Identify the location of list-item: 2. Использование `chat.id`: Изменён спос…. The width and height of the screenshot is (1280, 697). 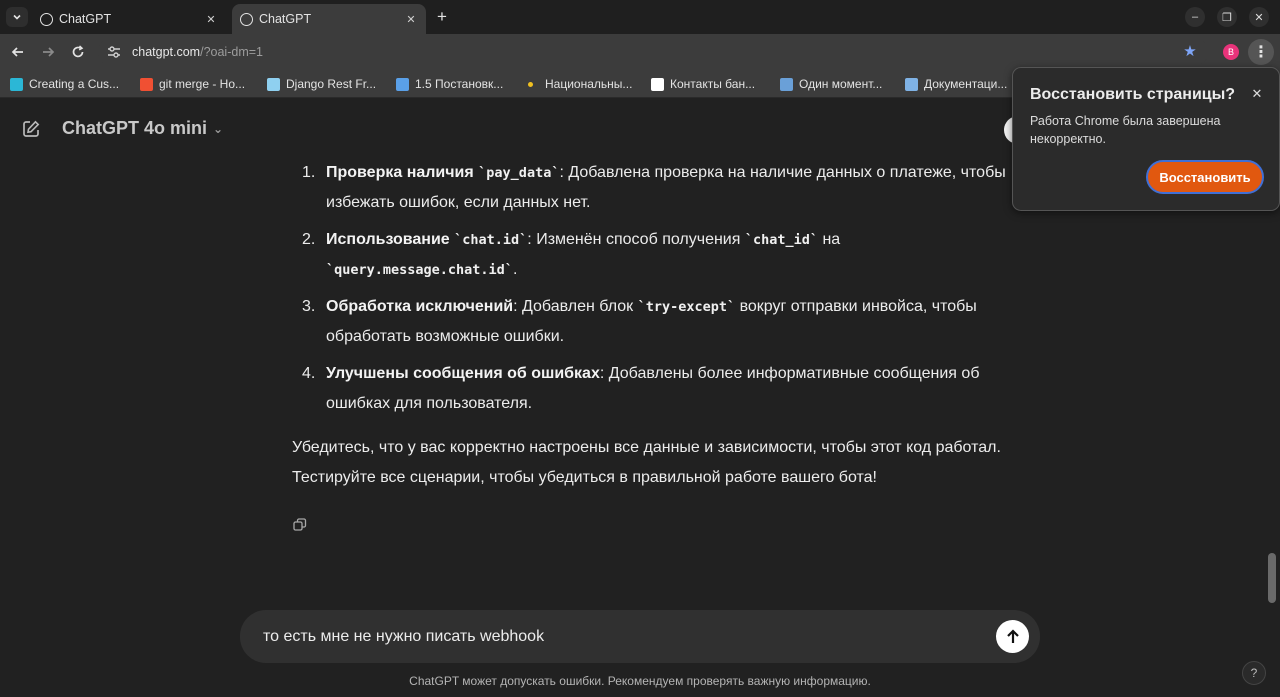
(662, 255).